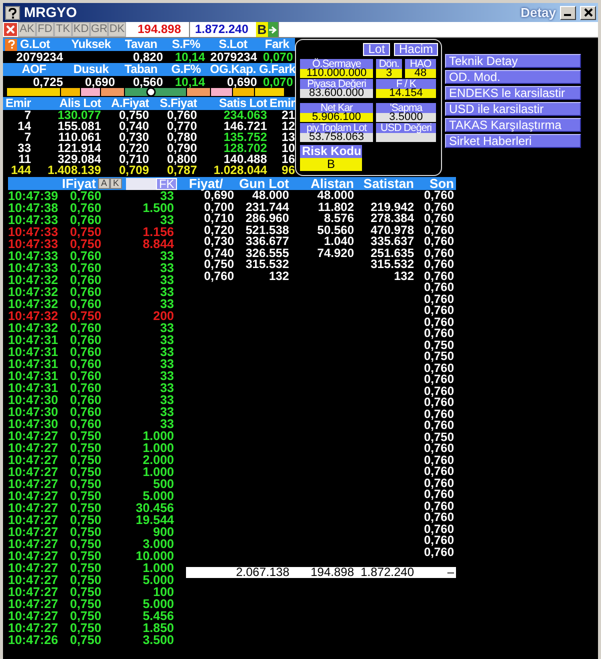 The image size is (601, 659). What do you see at coordinates (10, 29) in the screenshot?
I see `close-icon` at bounding box center [10, 29].